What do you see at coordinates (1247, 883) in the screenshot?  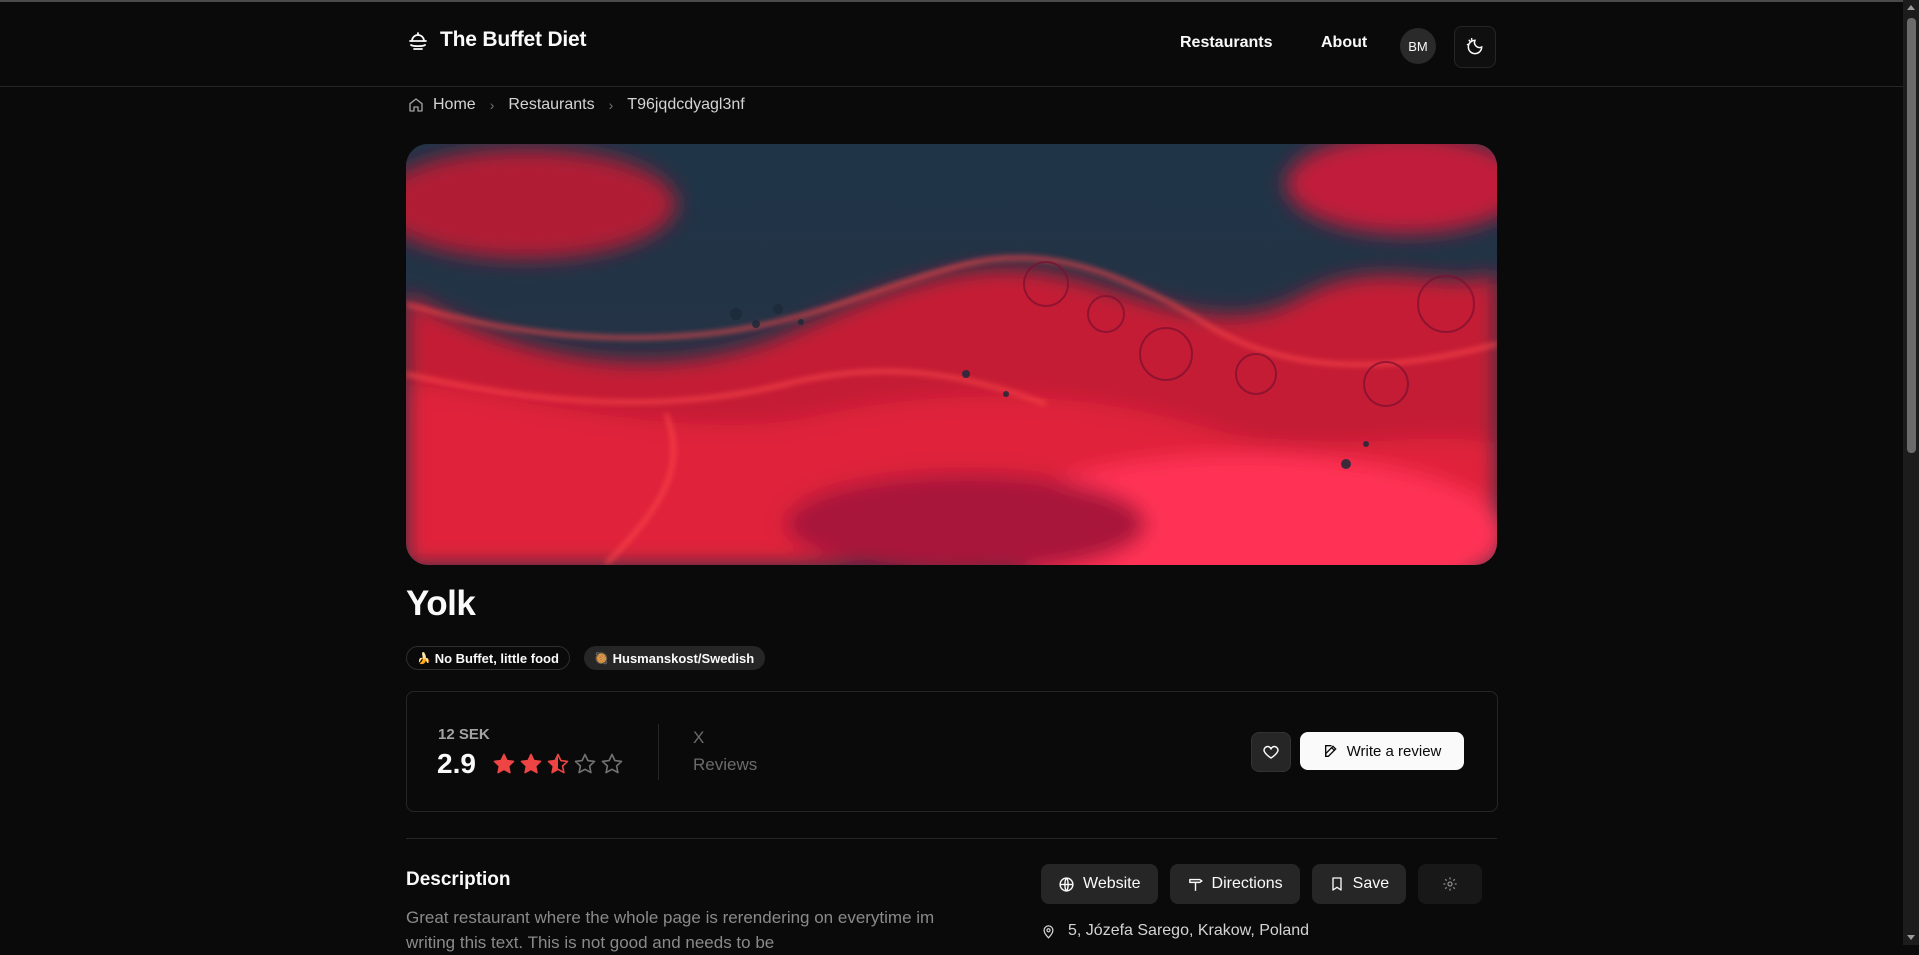 I see `directions-label: Directions` at bounding box center [1247, 883].